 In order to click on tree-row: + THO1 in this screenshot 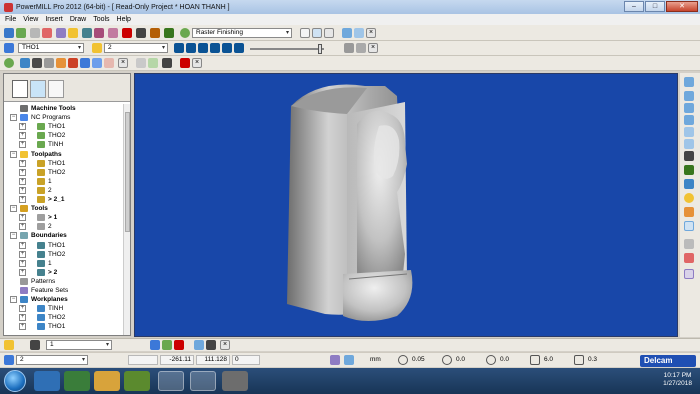, I will do `click(63, 126)`.